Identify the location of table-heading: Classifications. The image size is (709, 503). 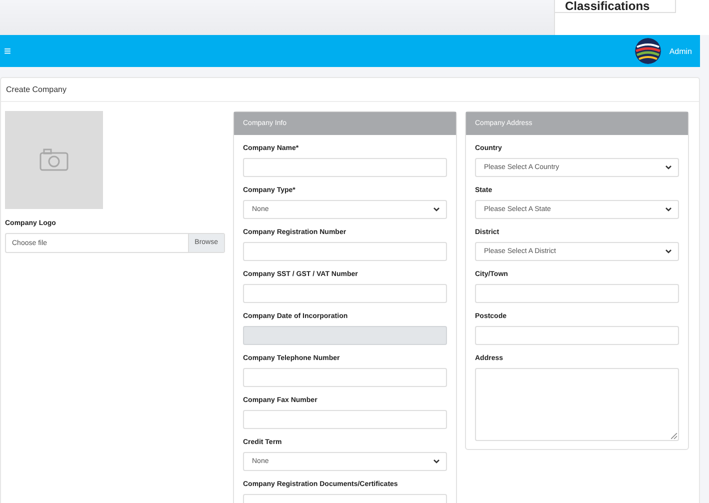
(615, 6).